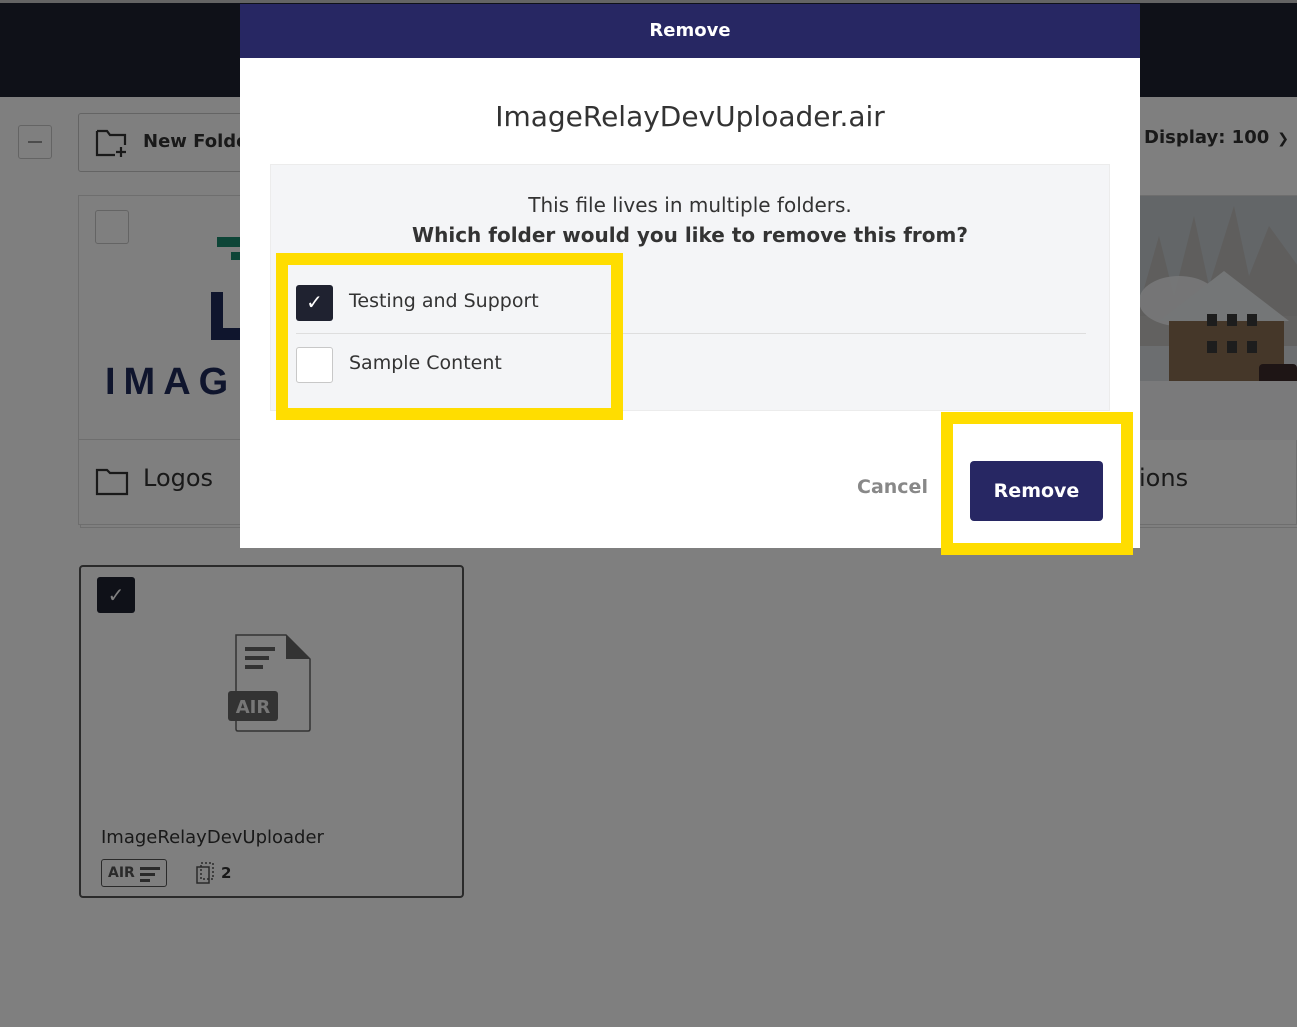  What do you see at coordinates (449, 336) in the screenshot?
I see `highlight-folder-options` at bounding box center [449, 336].